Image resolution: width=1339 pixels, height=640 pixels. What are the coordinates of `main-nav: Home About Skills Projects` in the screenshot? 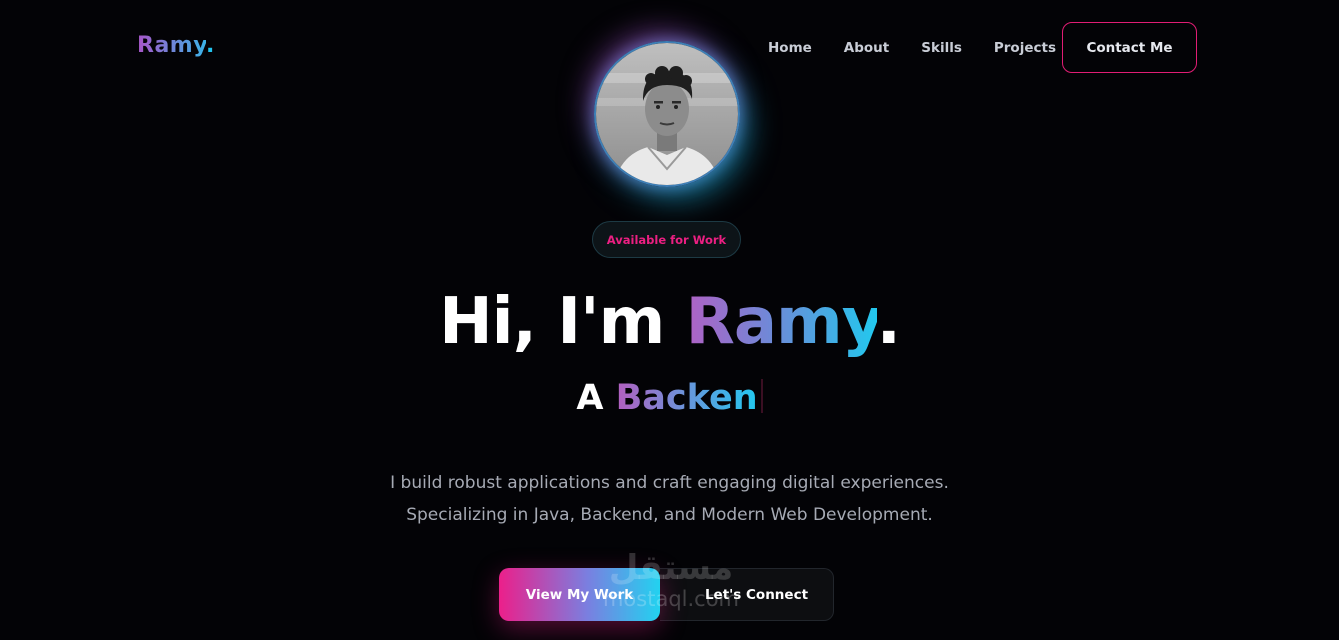 It's located at (928, 48).